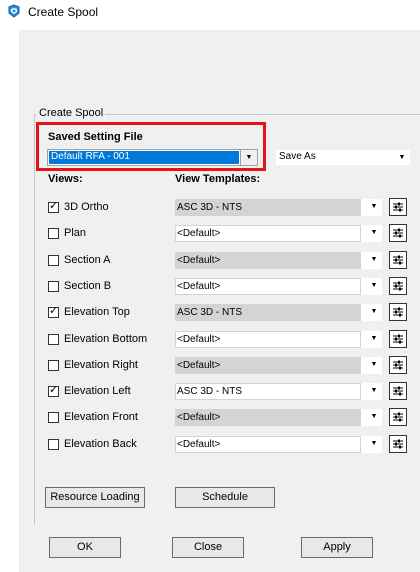  I want to click on title-bar: Create Spool, so click(210, 15).